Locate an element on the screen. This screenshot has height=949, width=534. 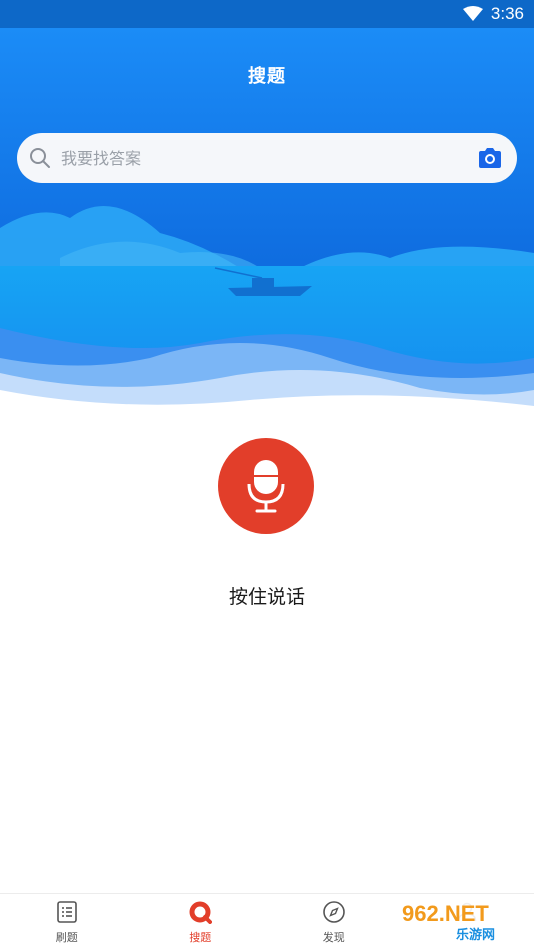
watermark-graphic: 962.NET 乐游网 is located at coordinates (448, 922).